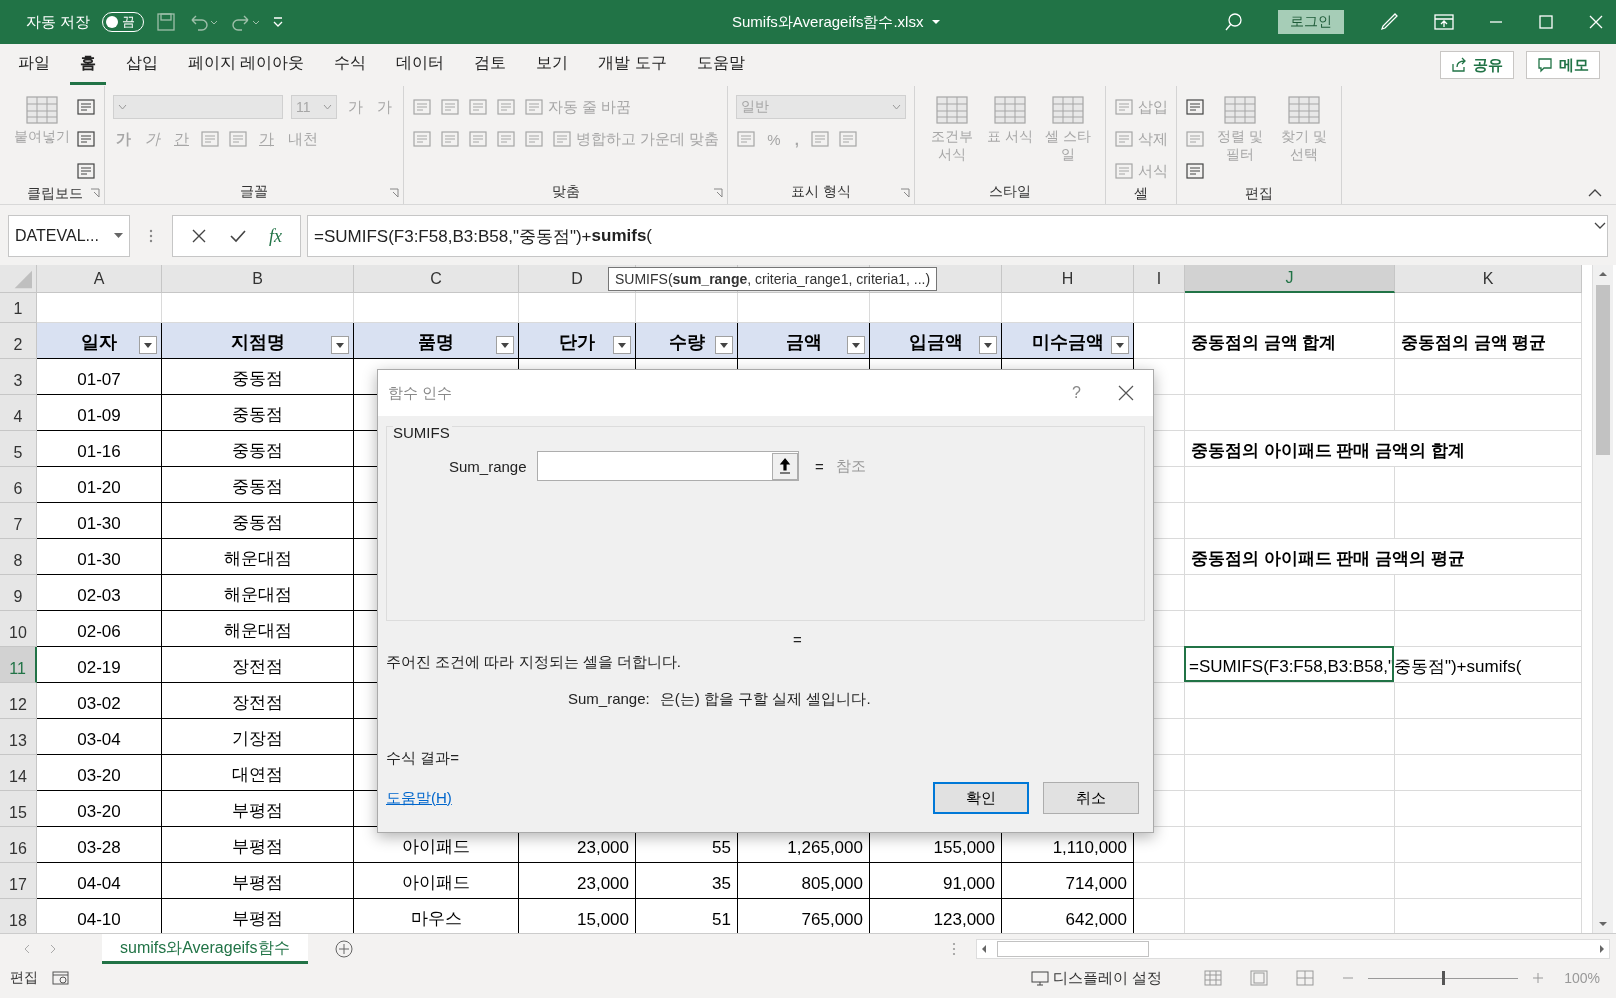  What do you see at coordinates (99, 665) in the screenshot?
I see `table-cell: 02-19` at bounding box center [99, 665].